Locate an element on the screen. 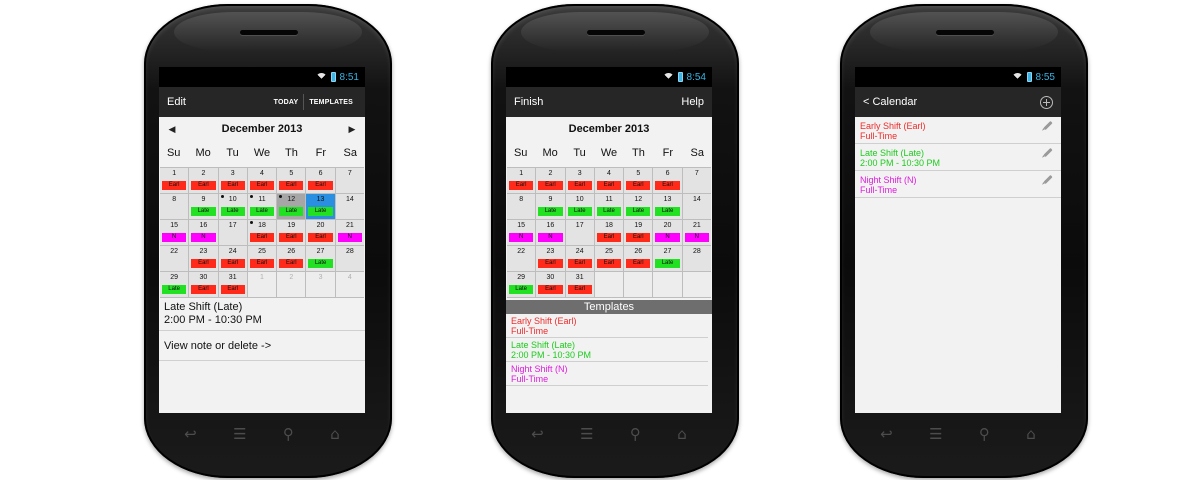  calendar-day-cell: 20 Earl is located at coordinates (320, 232).